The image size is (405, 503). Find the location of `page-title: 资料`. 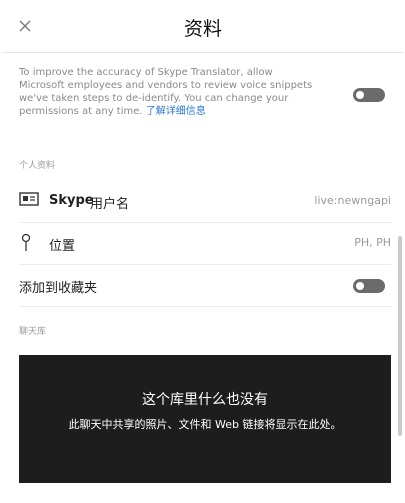

page-title: 资料 is located at coordinates (202, 29).